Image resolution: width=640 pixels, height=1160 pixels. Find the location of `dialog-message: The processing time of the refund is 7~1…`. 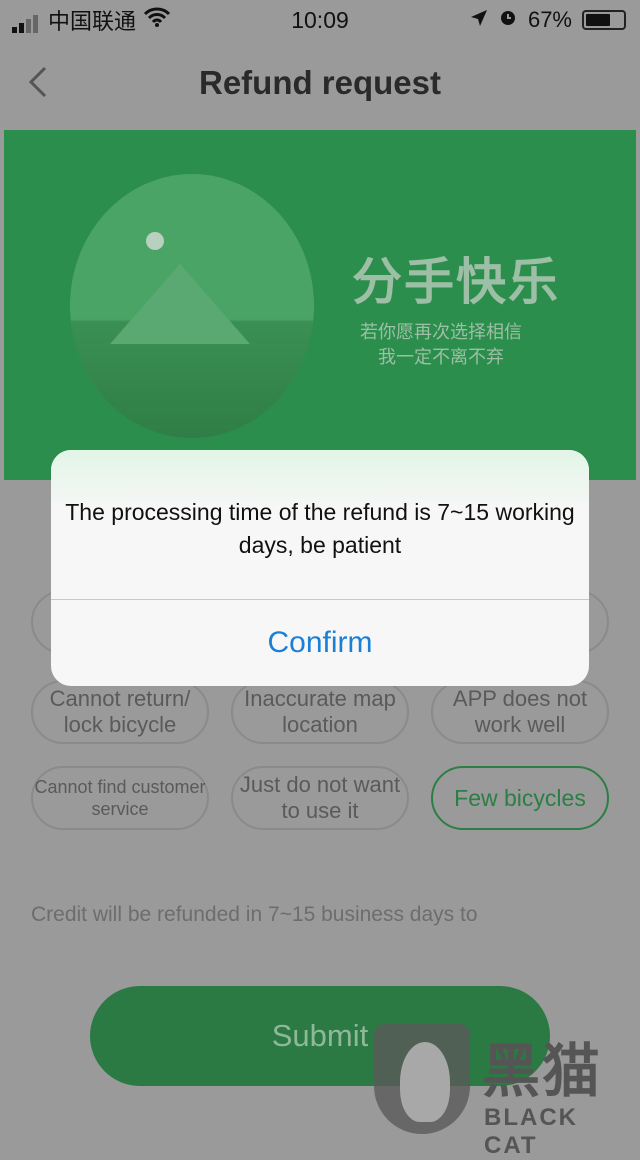

dialog-message: The processing time of the refund is 7~1… is located at coordinates (320, 524).